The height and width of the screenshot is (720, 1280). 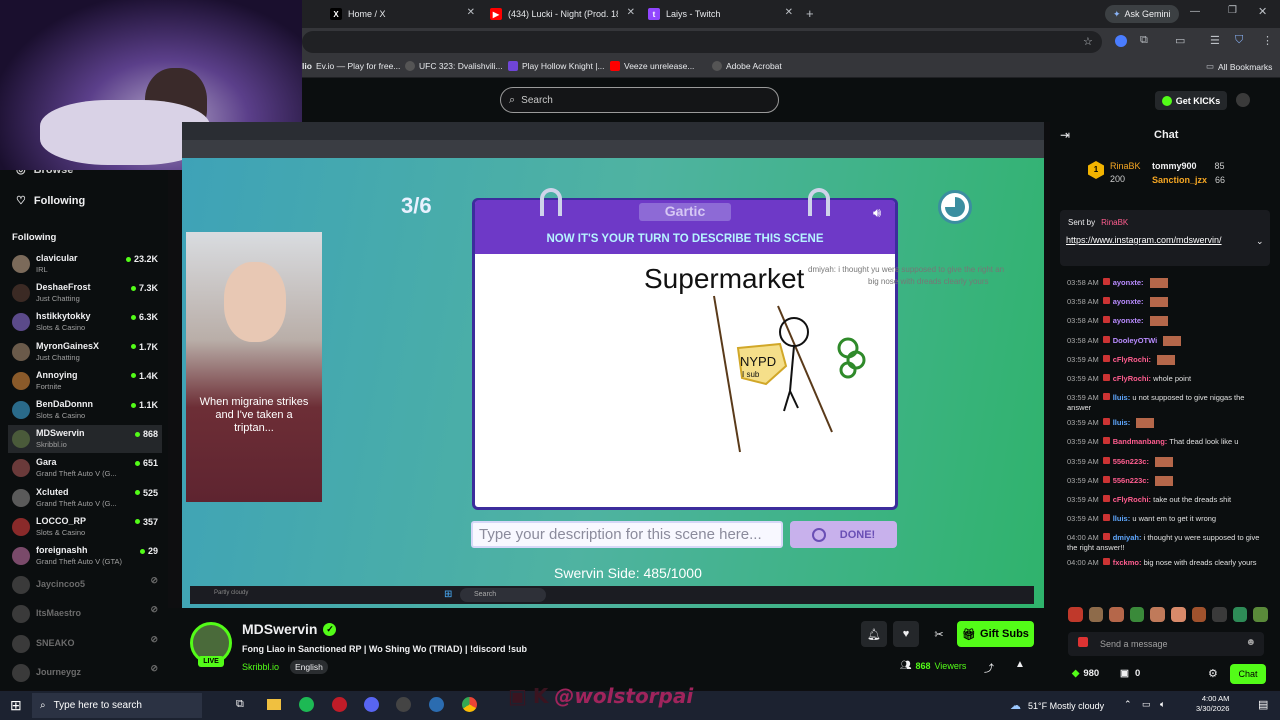 What do you see at coordinates (1142, 14) in the screenshot?
I see `ask-gemini-button: ✦ Ask Gemini` at bounding box center [1142, 14].